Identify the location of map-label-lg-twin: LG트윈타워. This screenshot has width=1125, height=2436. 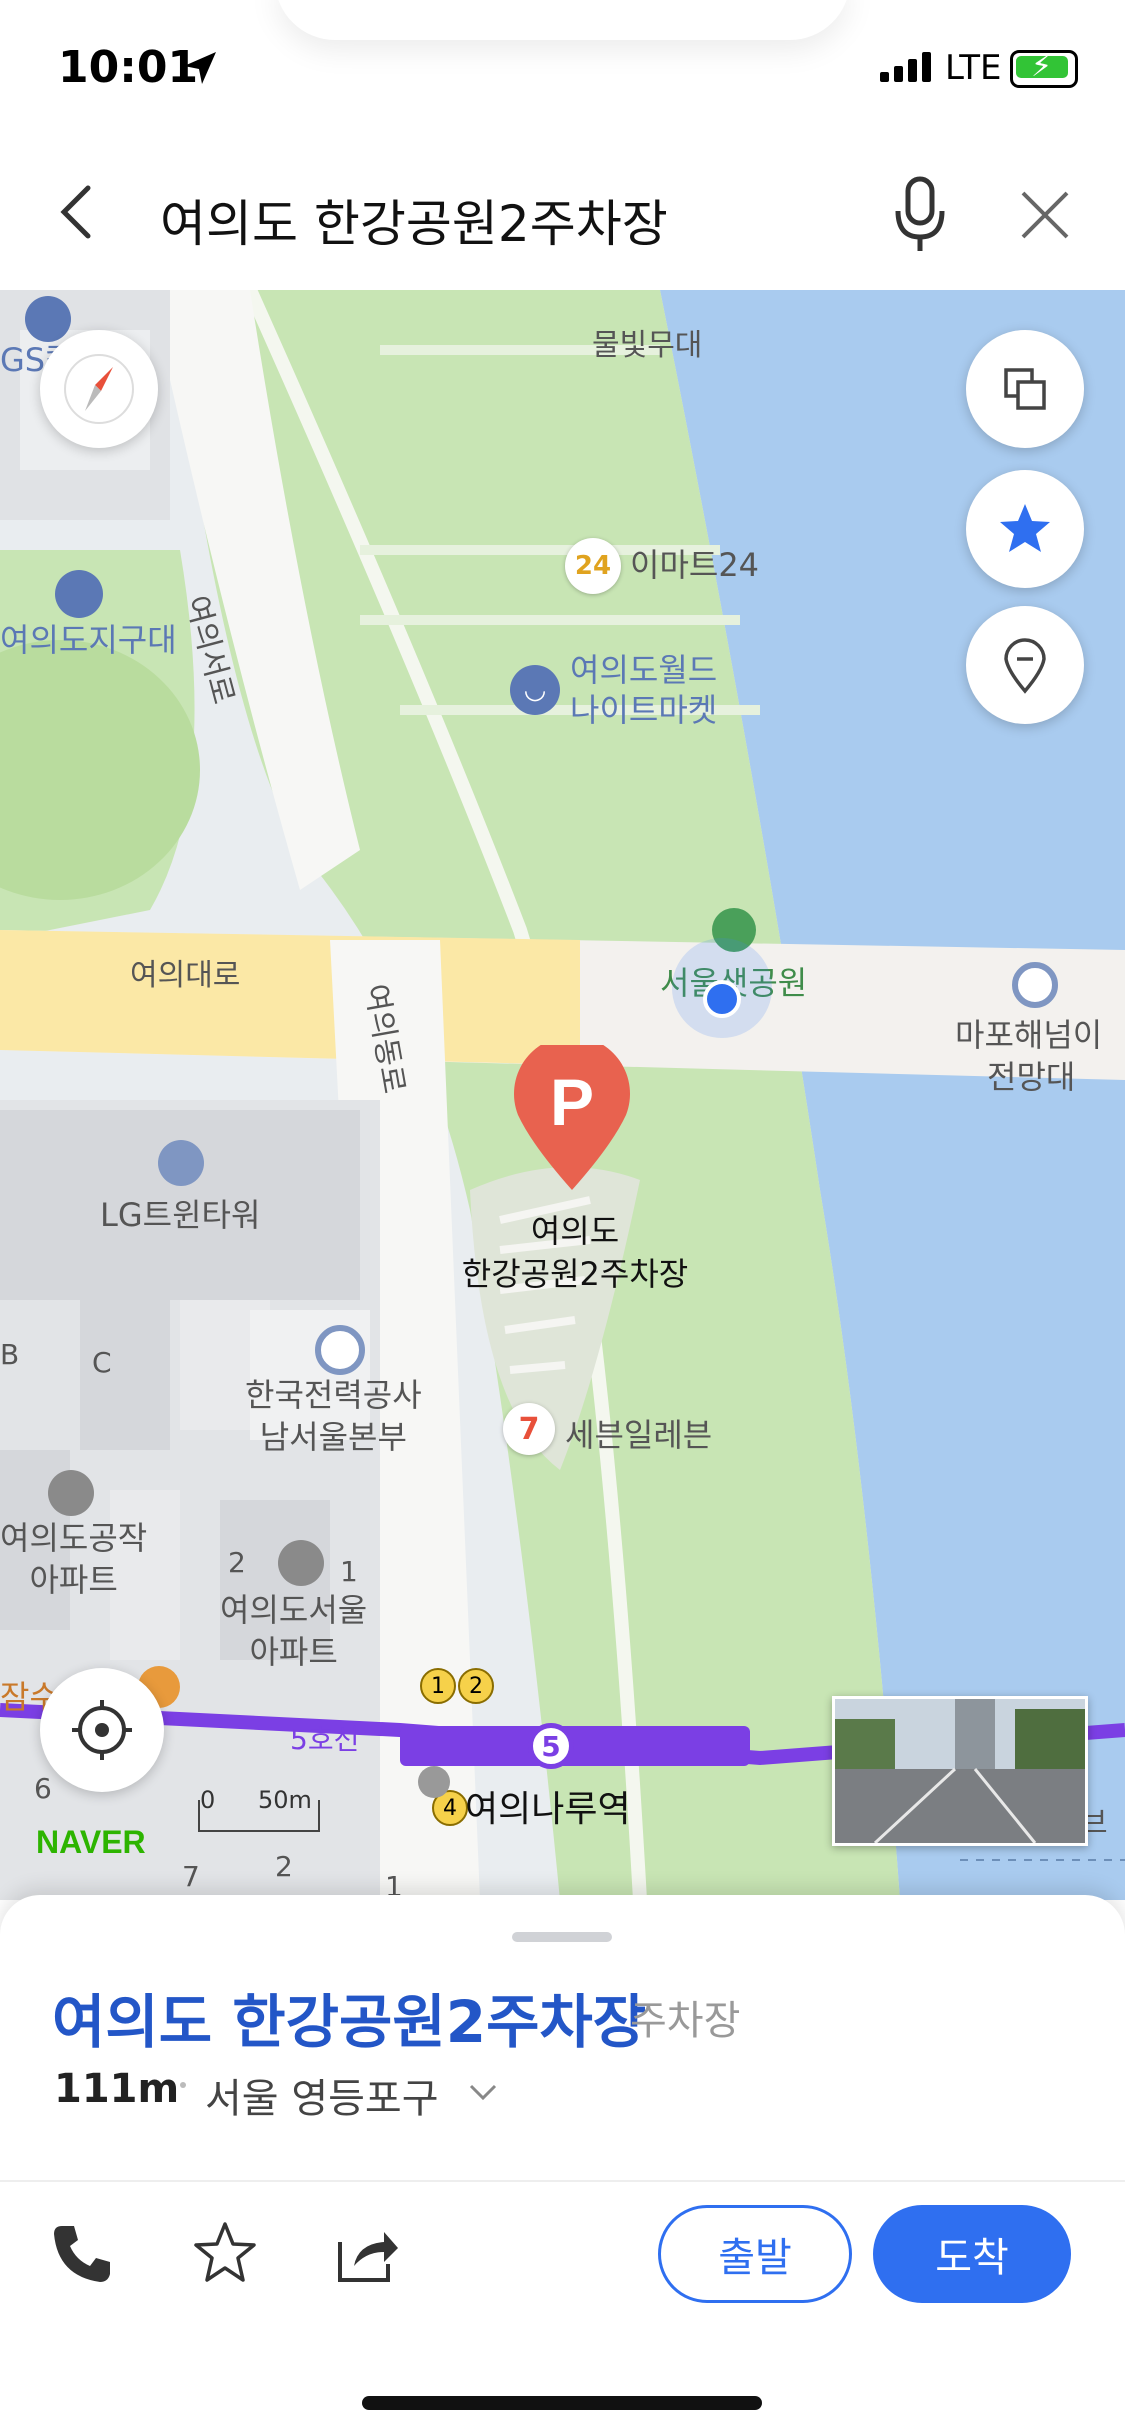
(180, 1213).